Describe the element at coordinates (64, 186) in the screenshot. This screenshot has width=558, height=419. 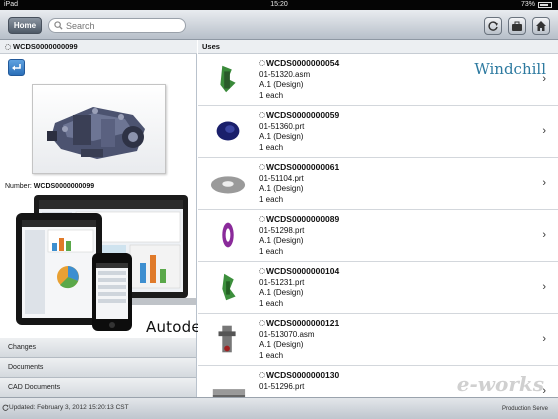
I see `number-value: WCDS0000000099` at that location.